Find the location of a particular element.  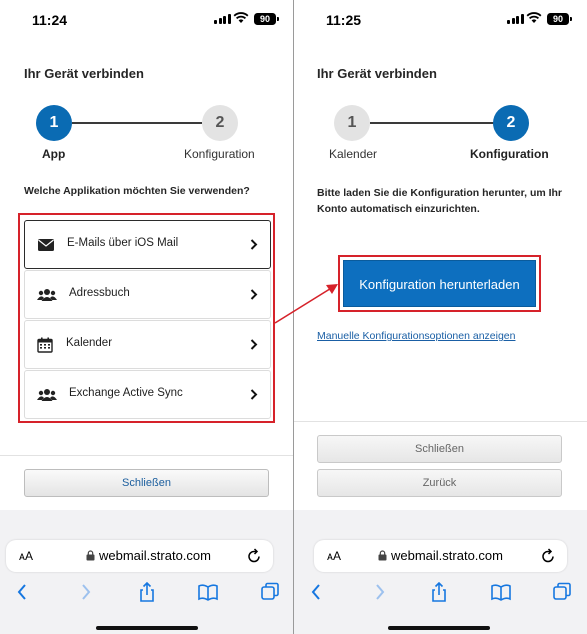

status-bar: 11:25 90 is located at coordinates (440, 20).